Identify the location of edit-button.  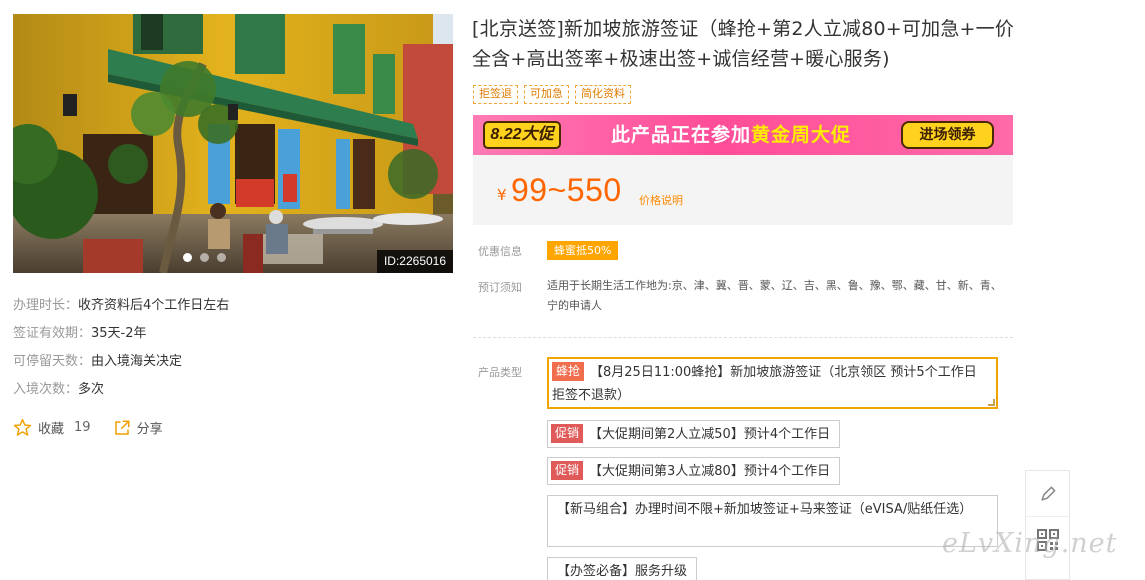
(1047, 494).